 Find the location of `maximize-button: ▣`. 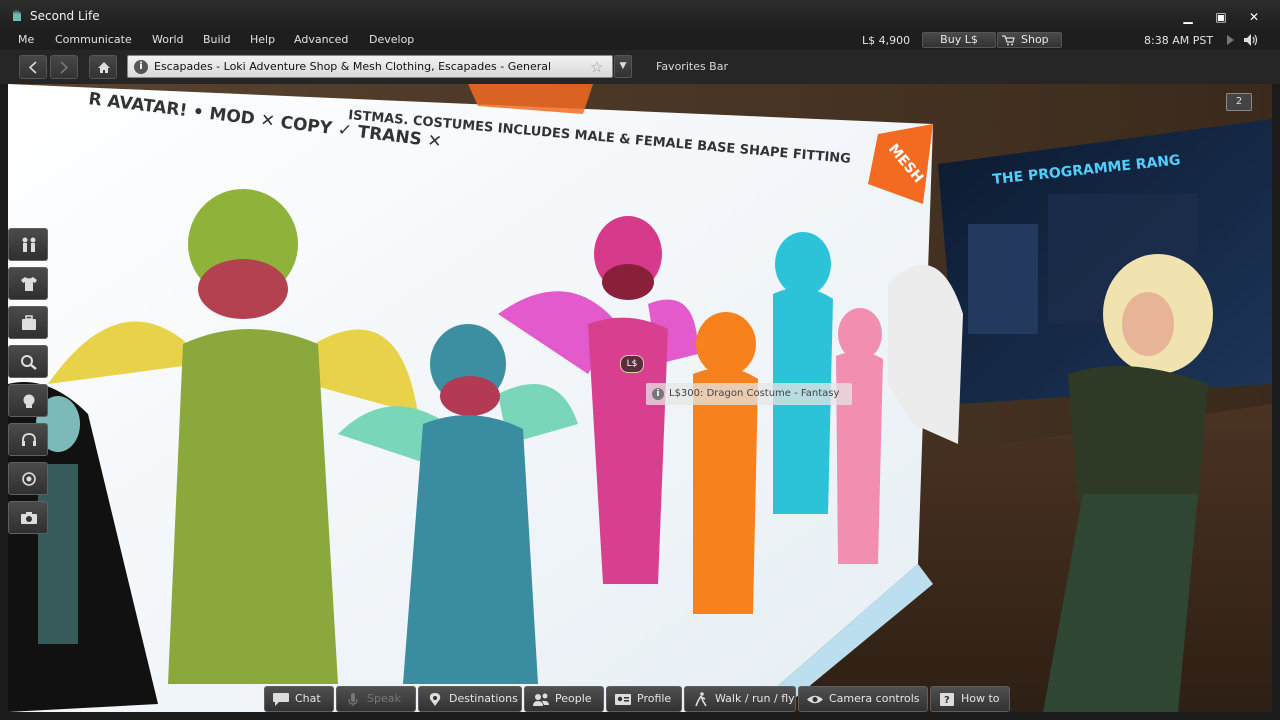

maximize-button: ▣ is located at coordinates (1221, 17).